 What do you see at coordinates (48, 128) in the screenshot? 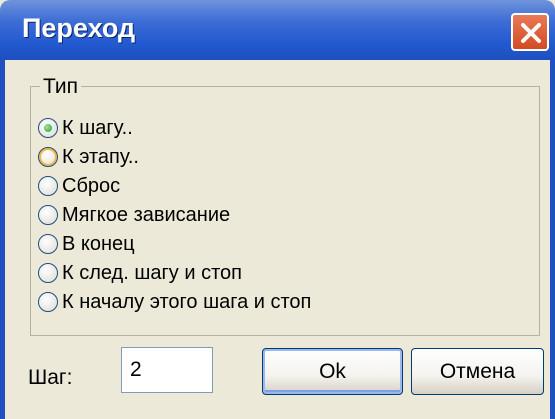
I see `radio-checked-icon` at bounding box center [48, 128].